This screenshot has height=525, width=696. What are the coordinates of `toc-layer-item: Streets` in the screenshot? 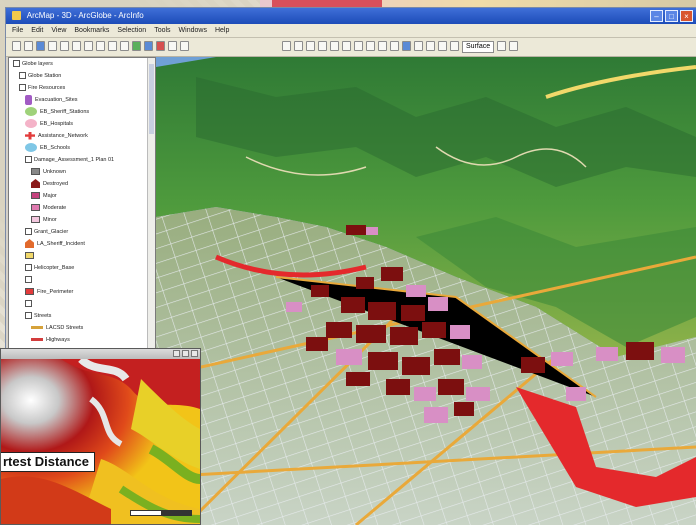 It's located at (82, 316).